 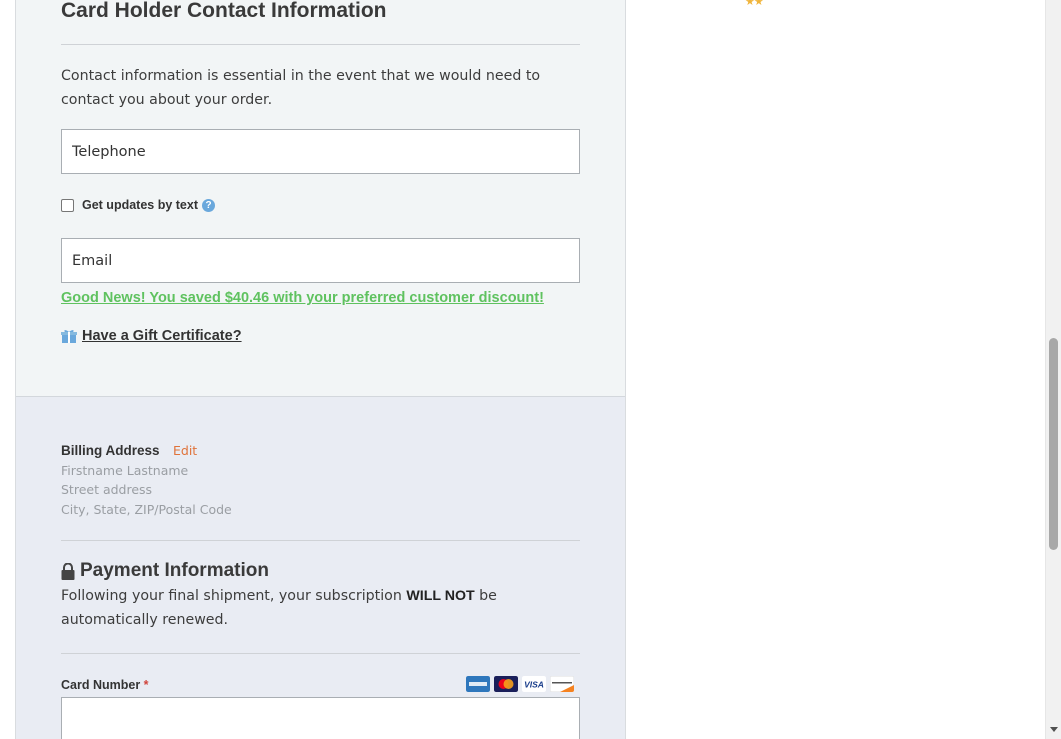 I want to click on gift-certificate-row: Have a Gift Certificate?, so click(x=151, y=336).